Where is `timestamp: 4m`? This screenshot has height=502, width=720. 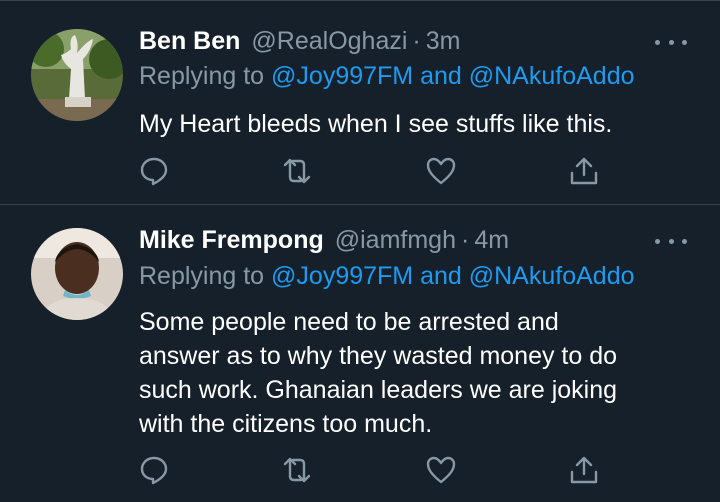 timestamp: 4m is located at coordinates (491, 240).